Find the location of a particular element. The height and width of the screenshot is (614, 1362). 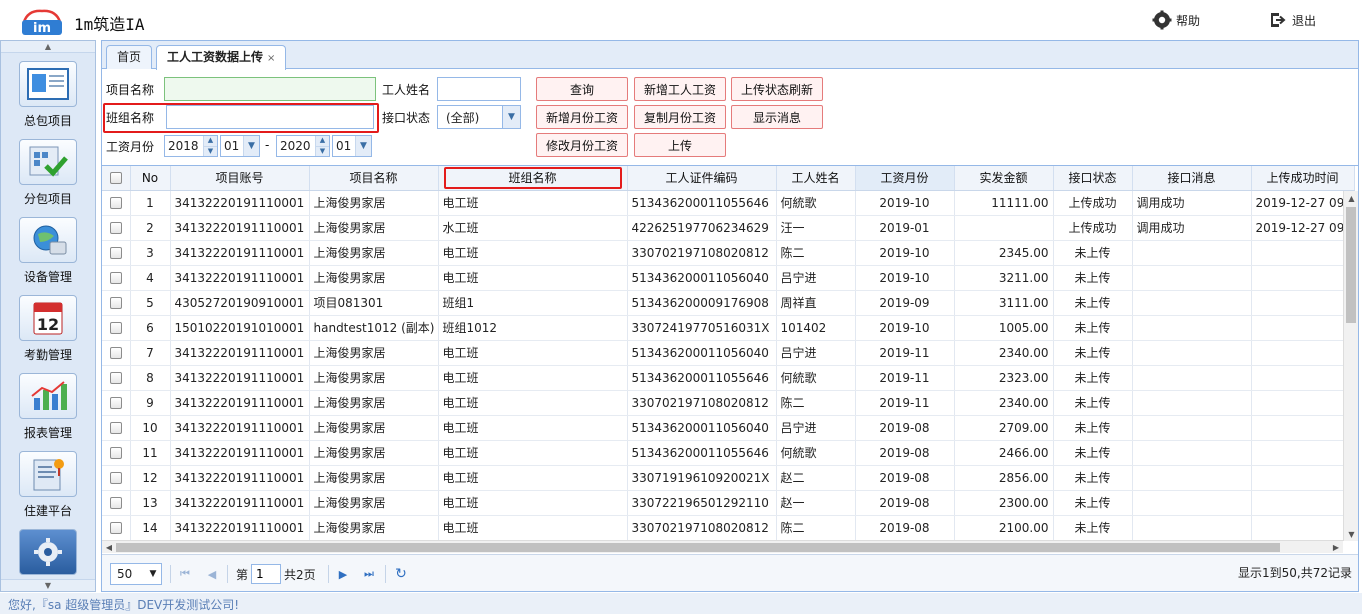

sidebar-item-reports: 报表管理 is located at coordinates (48, 404).